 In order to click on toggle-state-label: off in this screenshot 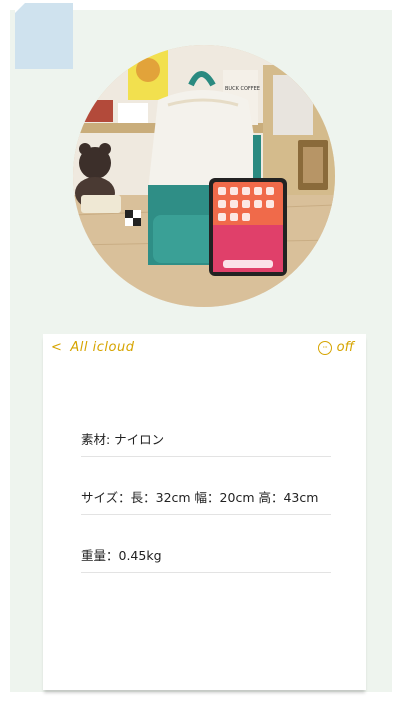, I will do `click(345, 347)`.